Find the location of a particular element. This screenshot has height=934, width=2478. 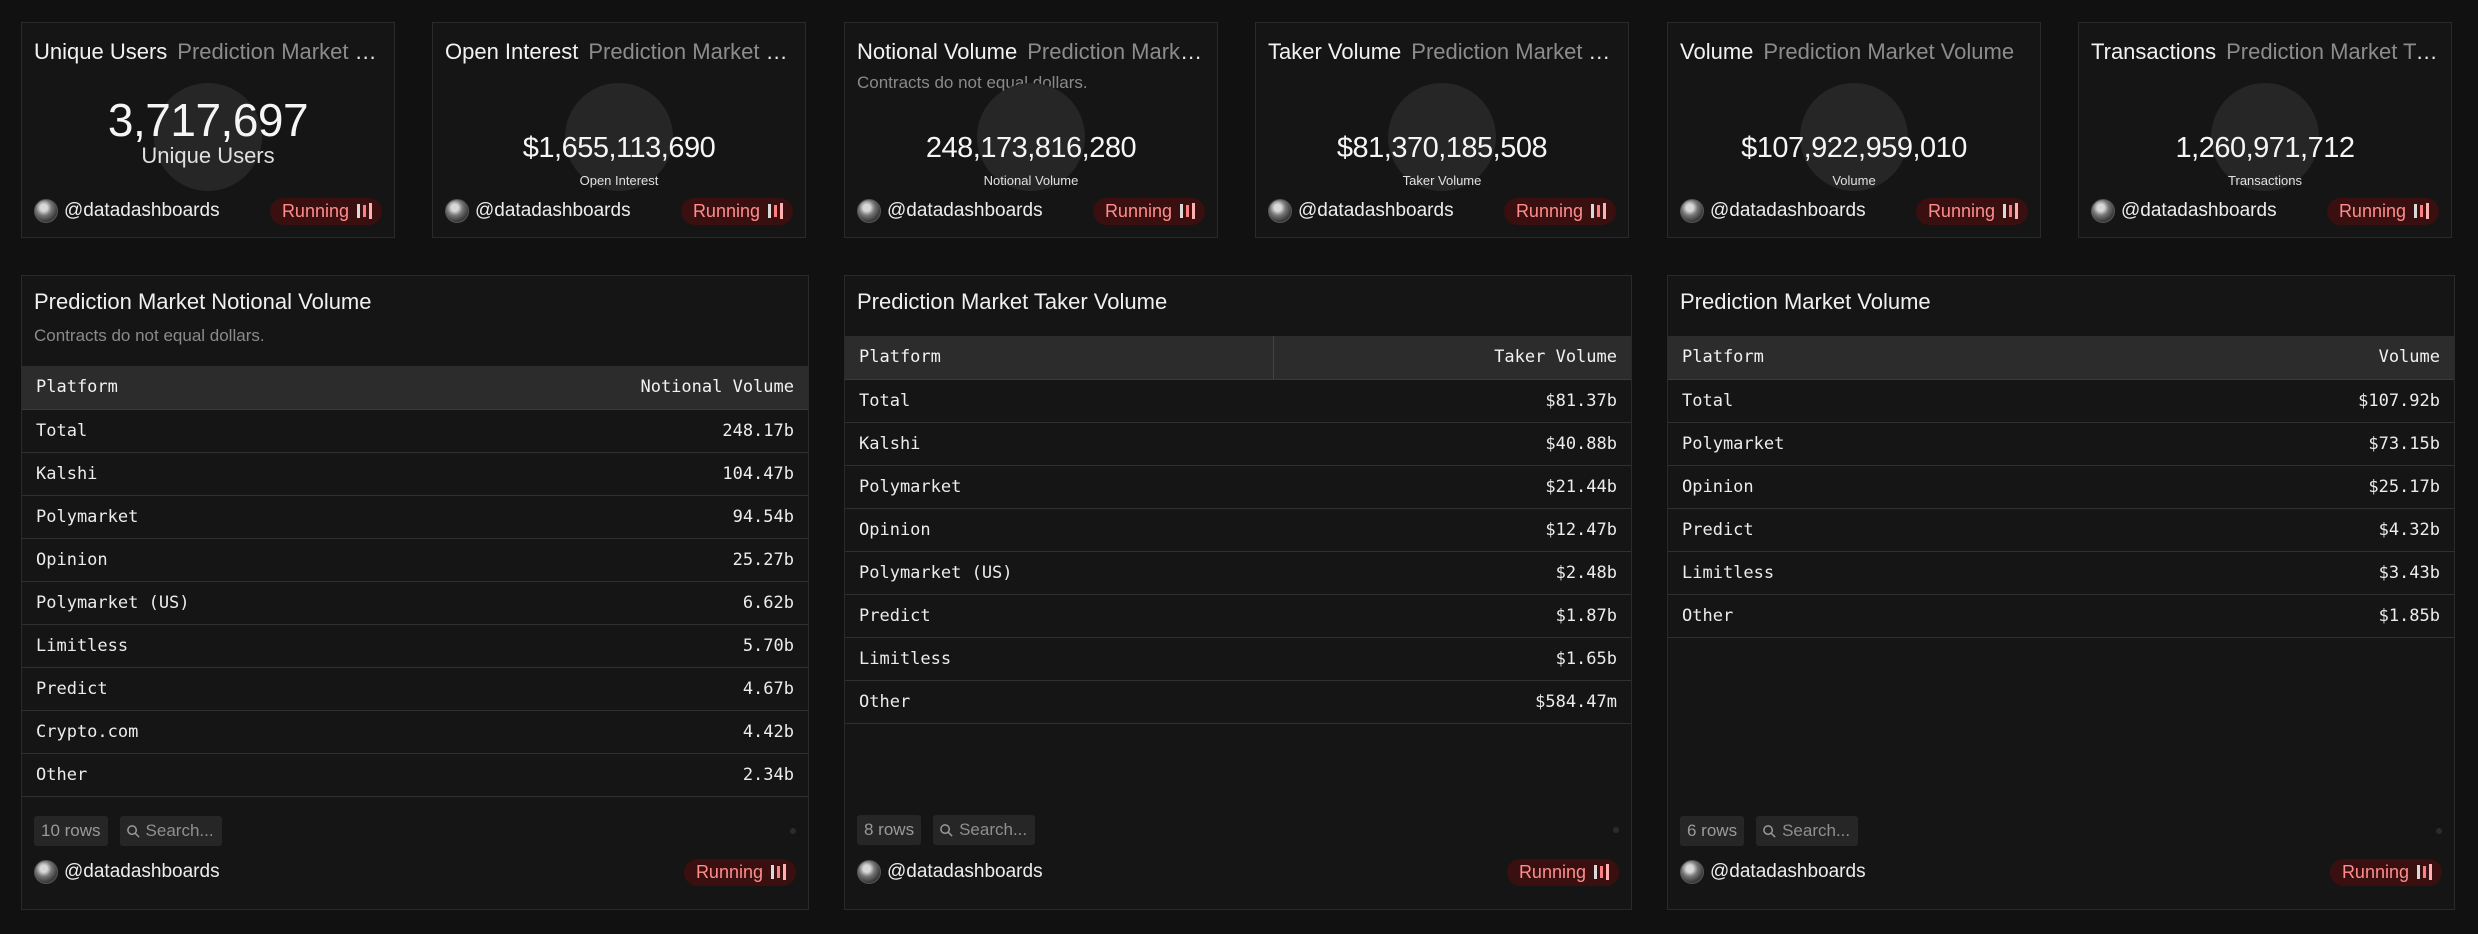

counter-title: Unique Users is located at coordinates (101, 51).